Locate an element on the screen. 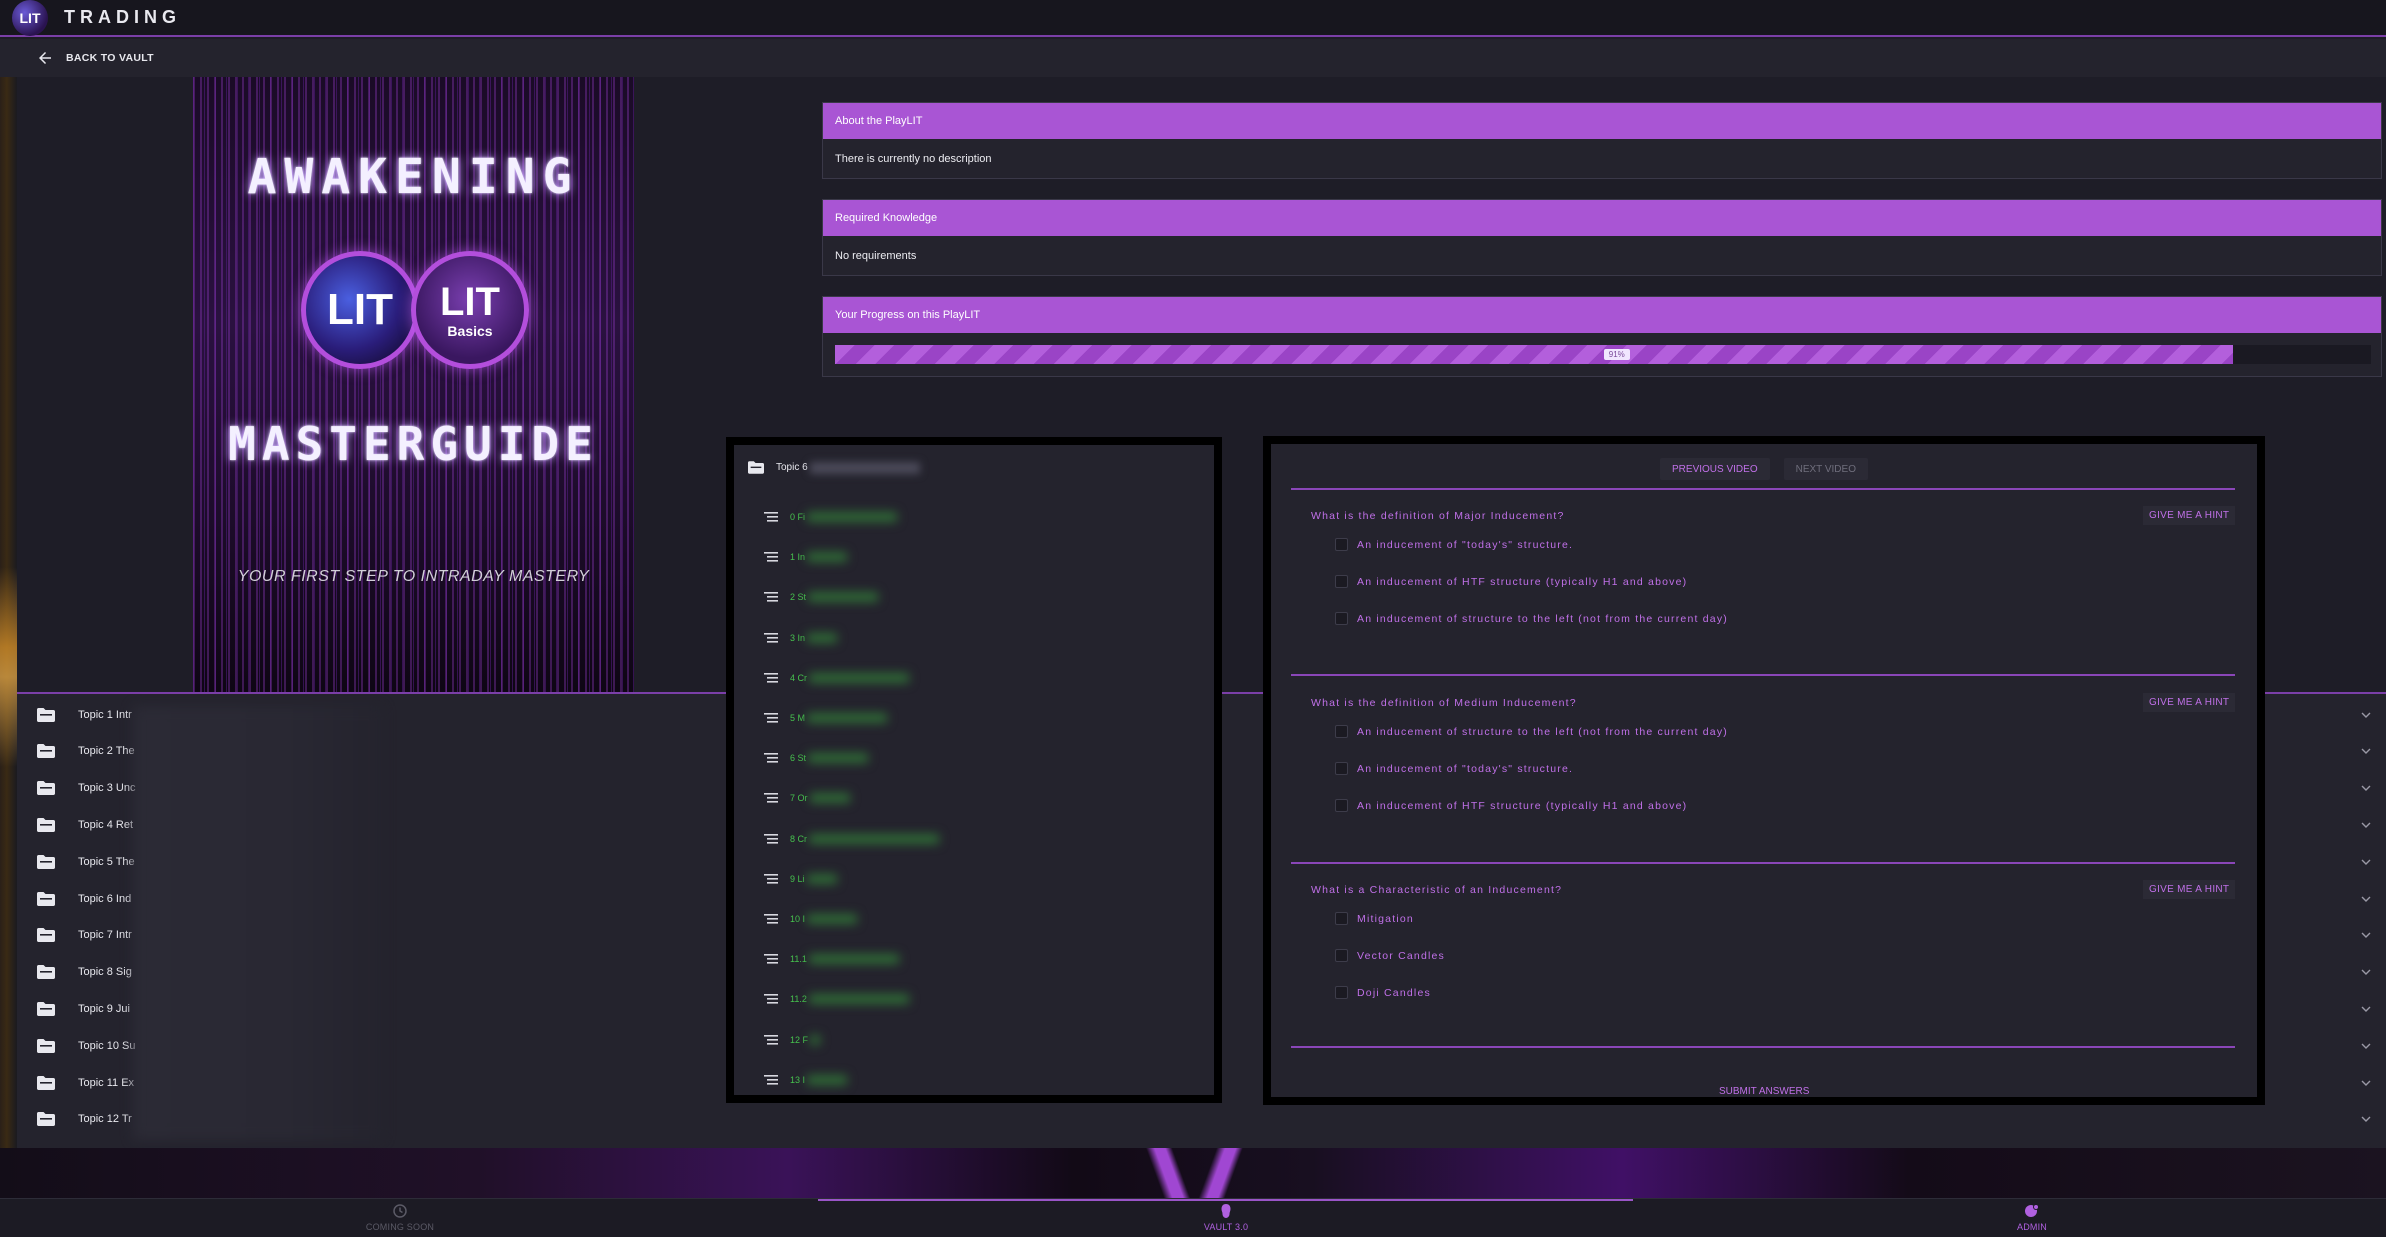  progress-bar-fill is located at coordinates (1534, 354).